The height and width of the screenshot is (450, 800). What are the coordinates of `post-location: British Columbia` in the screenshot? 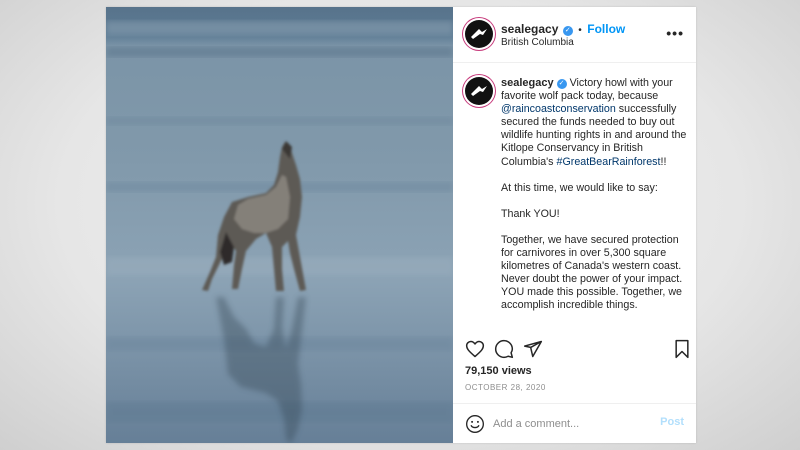 It's located at (537, 42).